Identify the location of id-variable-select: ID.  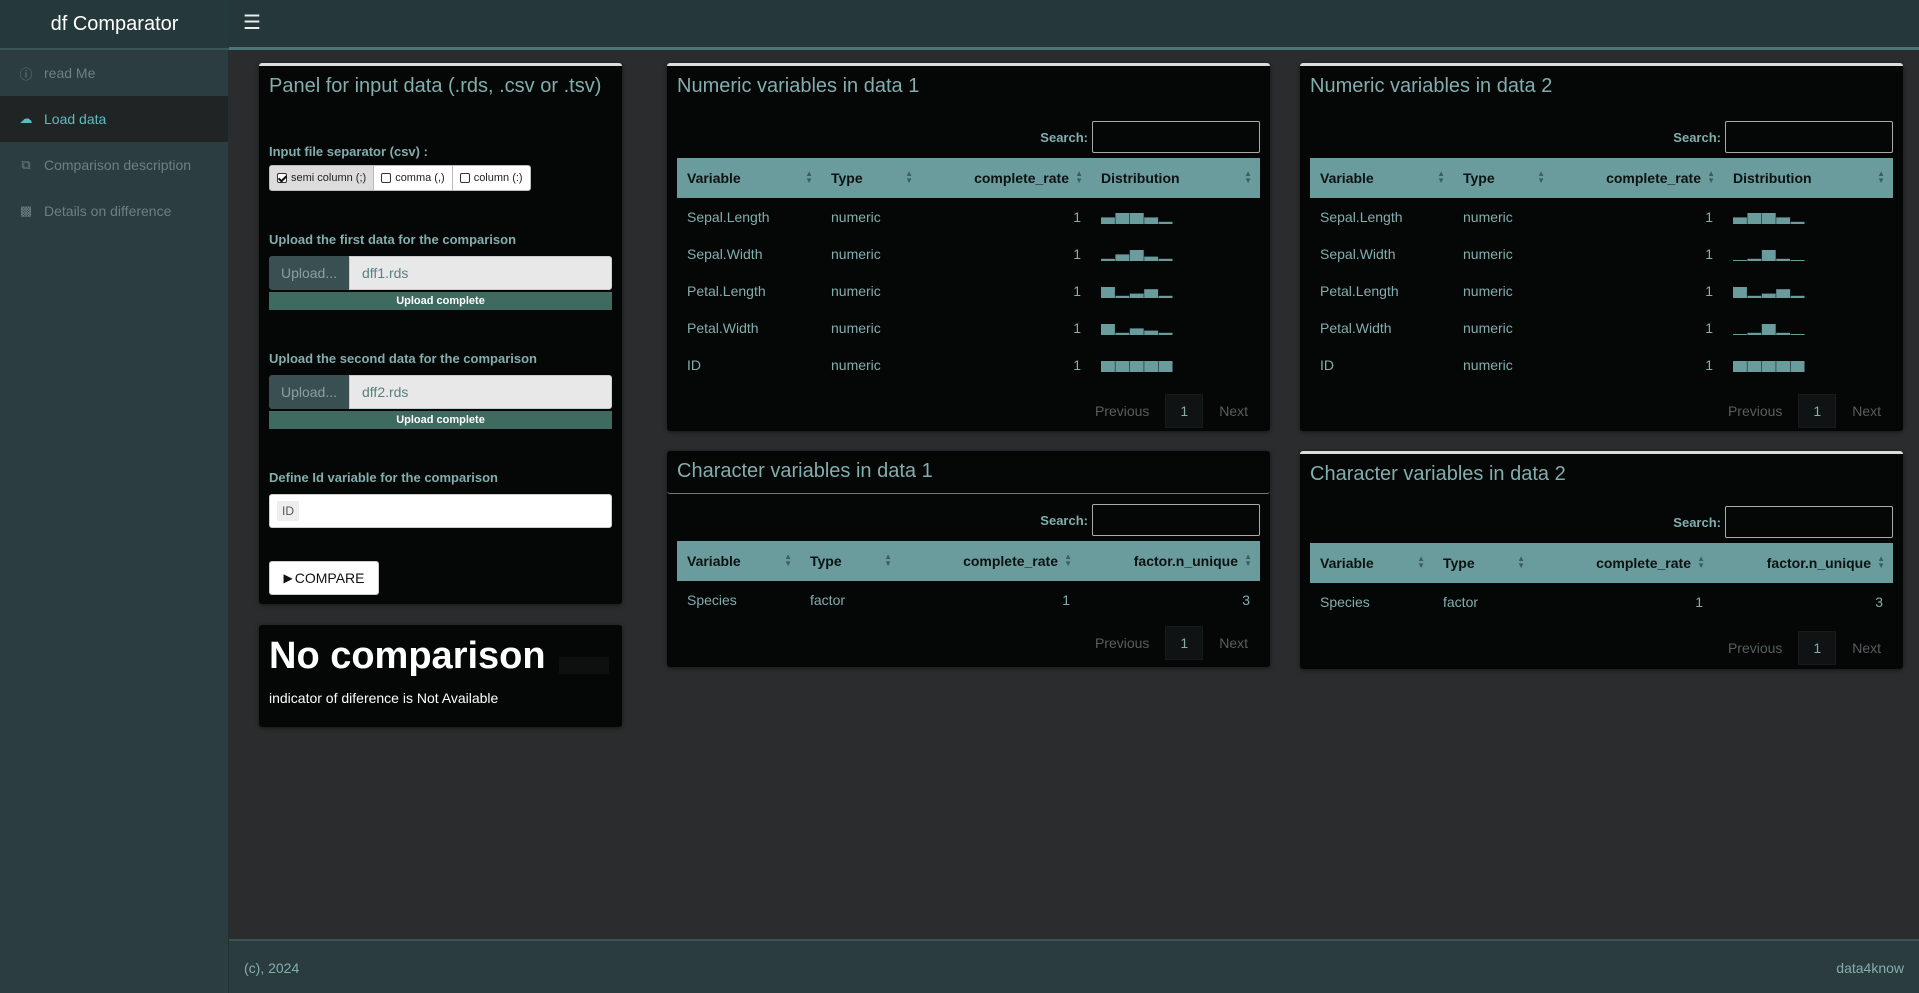
(440, 511).